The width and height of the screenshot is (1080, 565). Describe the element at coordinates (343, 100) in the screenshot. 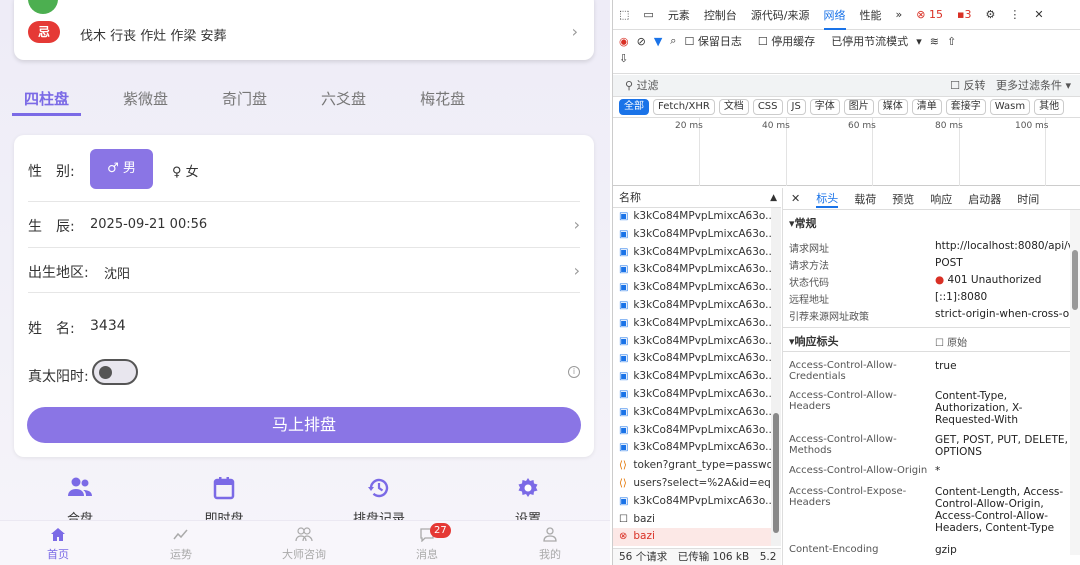

I see `tab-liuyao: 六爻盘` at that location.